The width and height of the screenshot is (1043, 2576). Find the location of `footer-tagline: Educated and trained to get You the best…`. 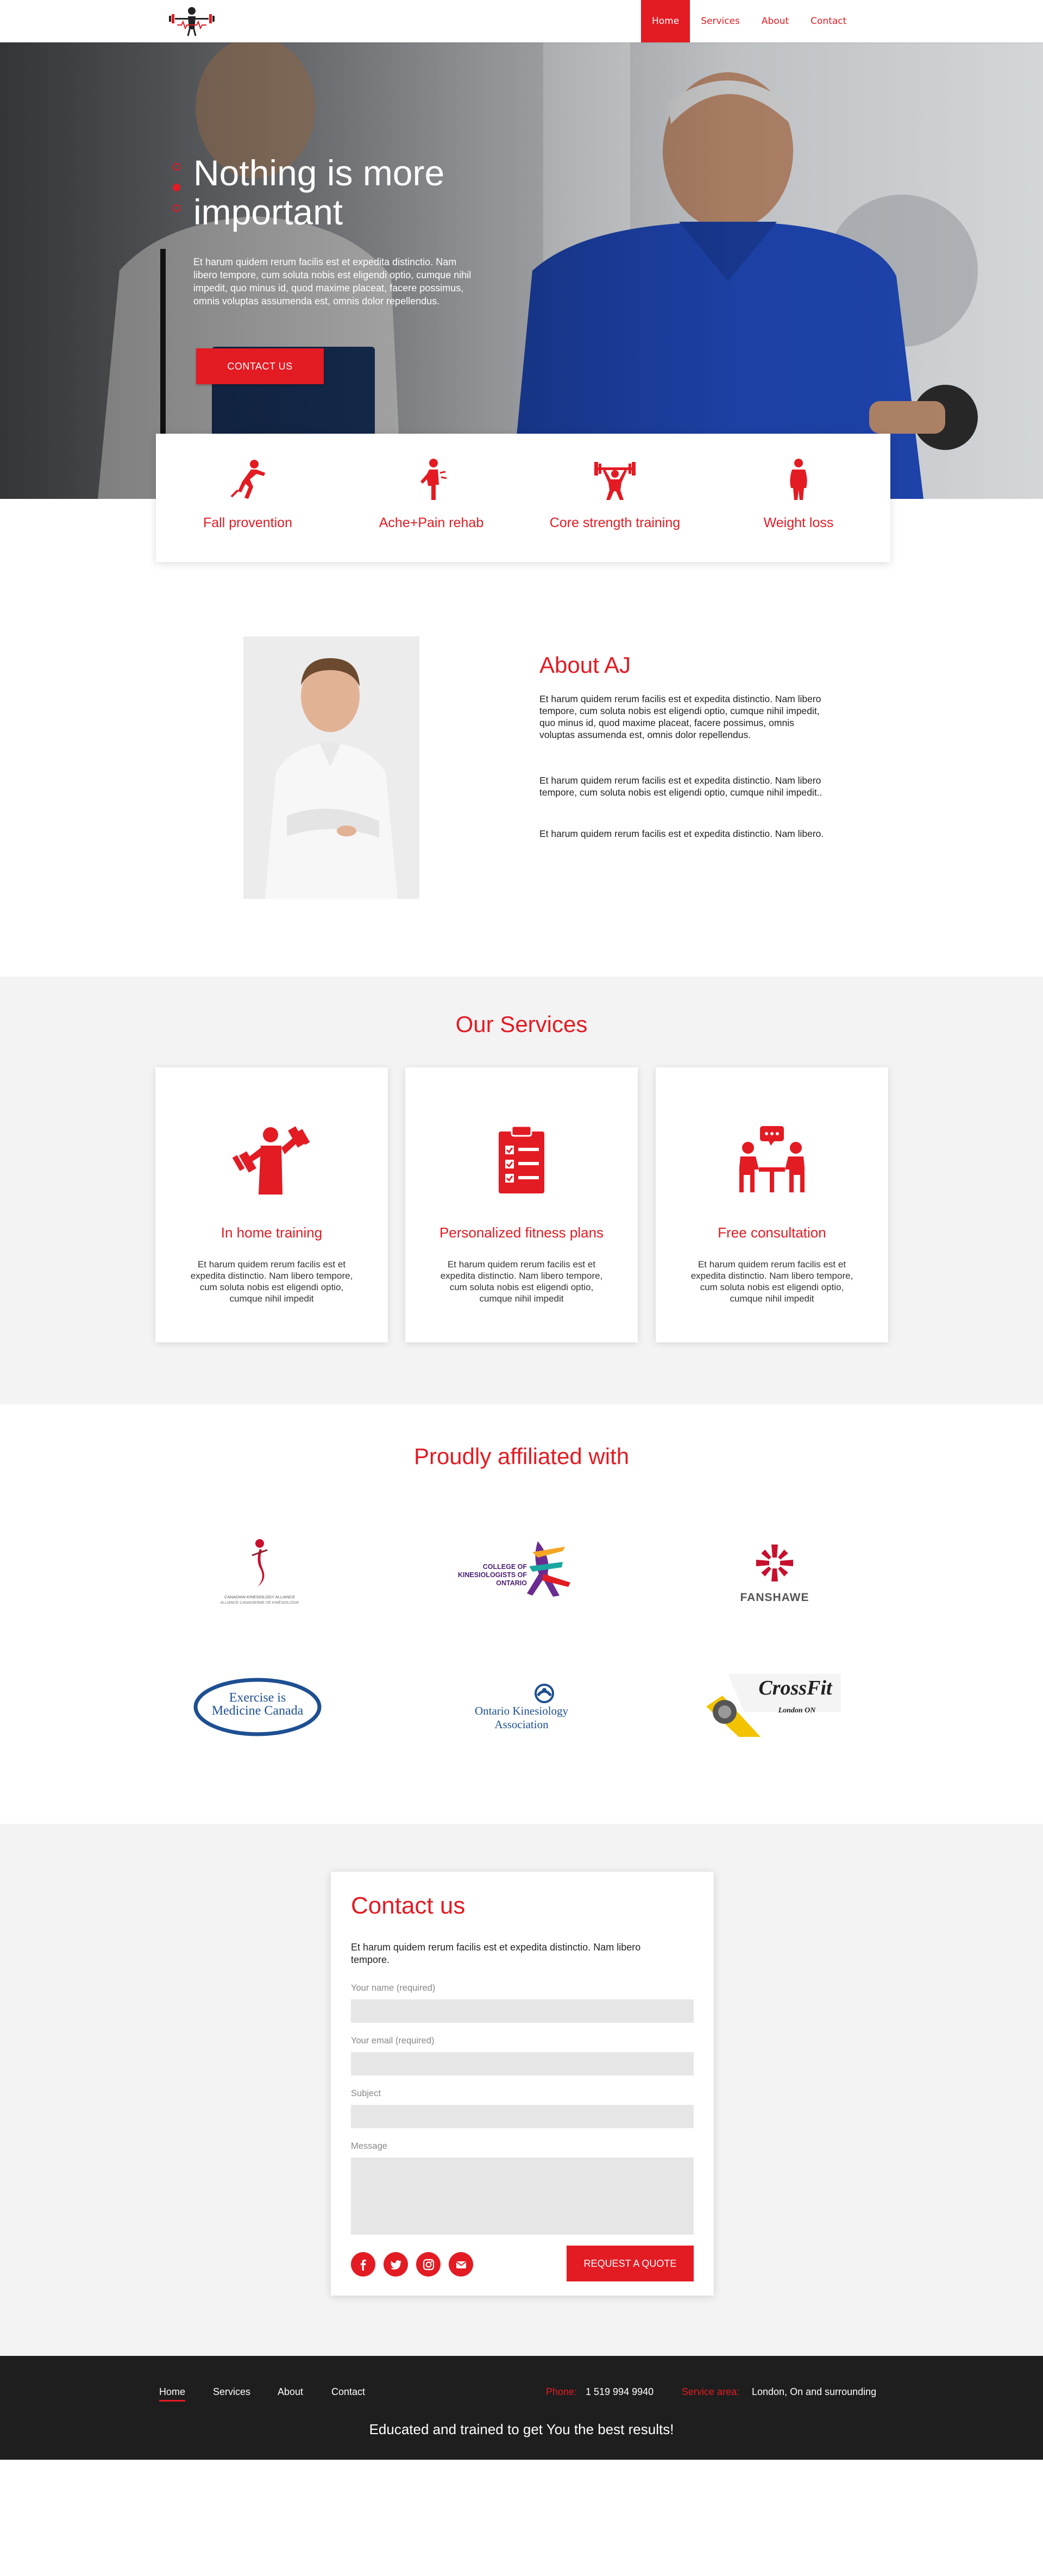

footer-tagline: Educated and trained to get You the best… is located at coordinates (521, 2429).